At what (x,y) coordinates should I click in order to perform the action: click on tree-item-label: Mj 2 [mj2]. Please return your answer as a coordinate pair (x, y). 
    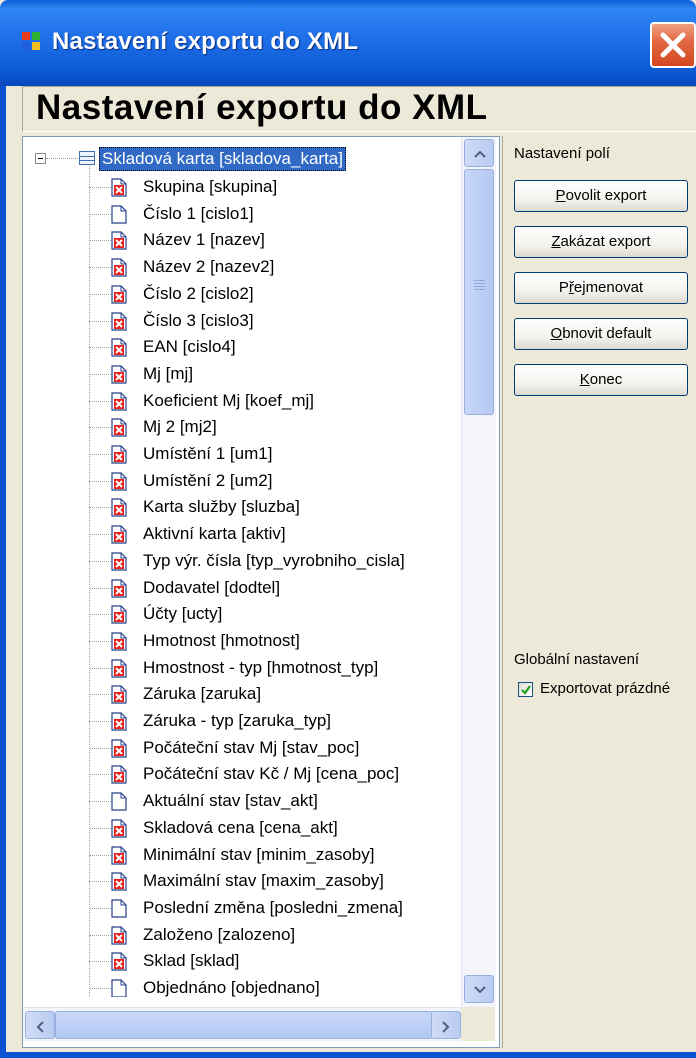
    Looking at the image, I should click on (180, 427).